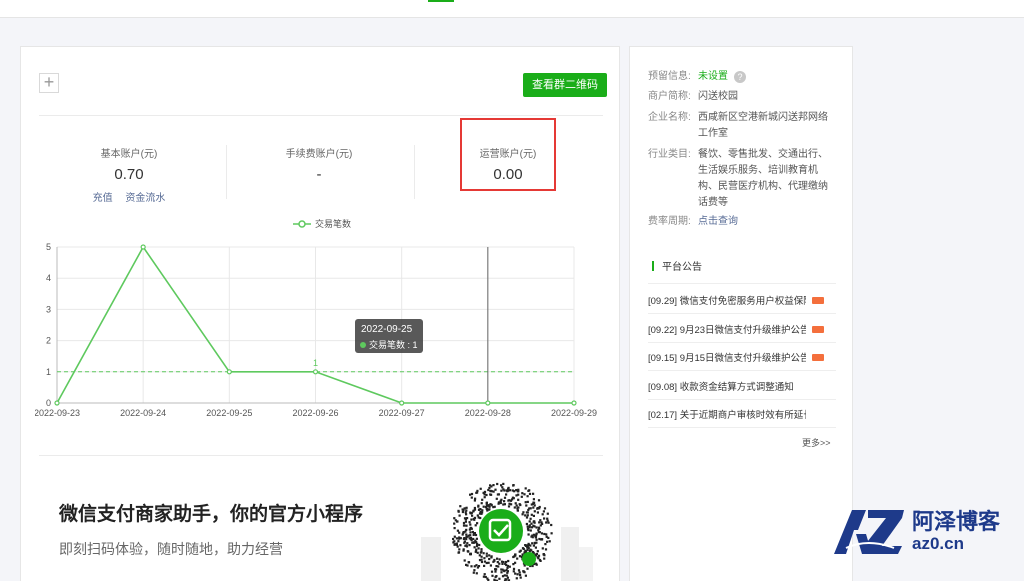 The width and height of the screenshot is (1024, 581). What do you see at coordinates (727, 414) in the screenshot?
I see `notice-text: [02.17] 关于近期商户审核时效有所延长` at bounding box center [727, 414].